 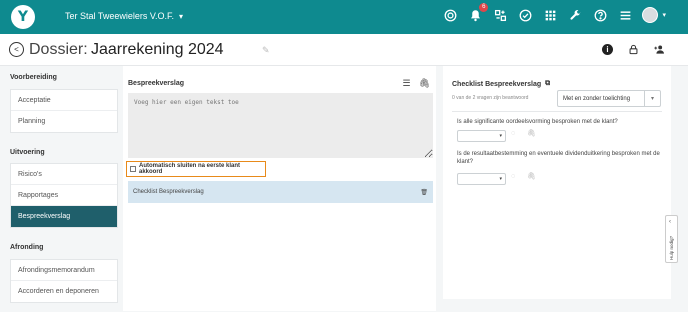 What do you see at coordinates (525, 15) in the screenshot?
I see `check-circle-icon` at bounding box center [525, 15].